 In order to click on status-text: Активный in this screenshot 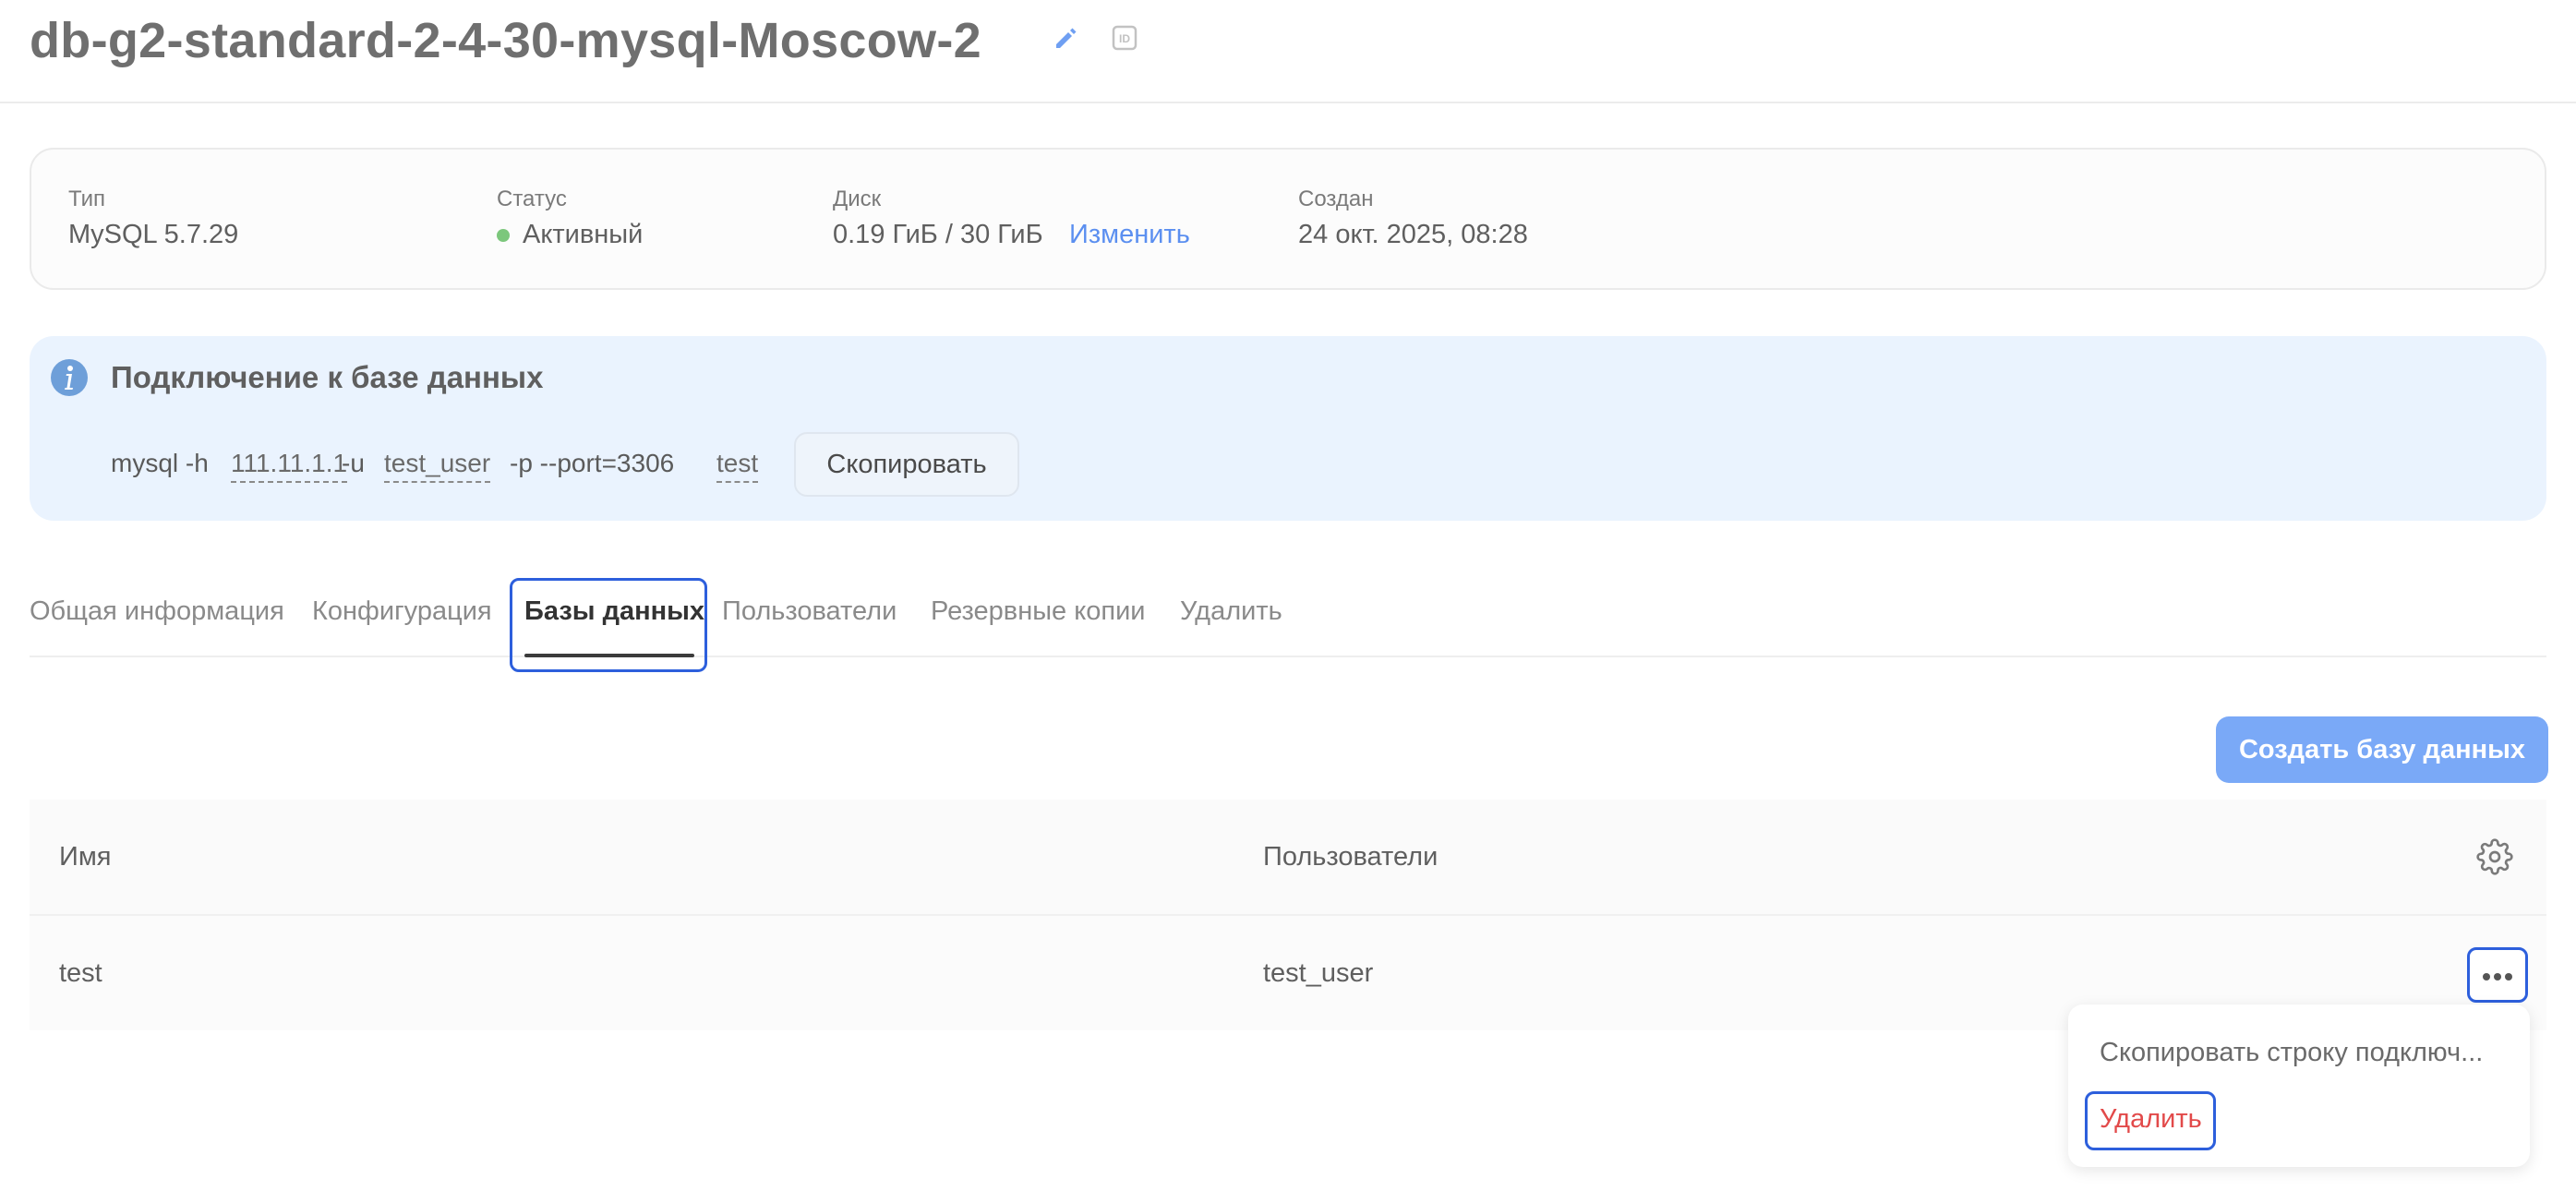, I will do `click(583, 234)`.